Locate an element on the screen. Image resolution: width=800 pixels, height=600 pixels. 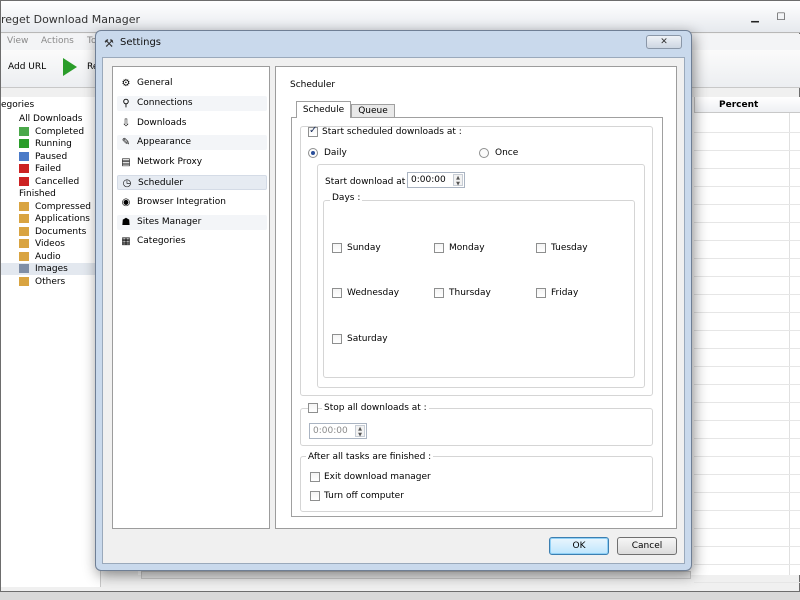
stop-time-spinner: 0:00:00 ▲ ▼ is located at coordinates (338, 431).